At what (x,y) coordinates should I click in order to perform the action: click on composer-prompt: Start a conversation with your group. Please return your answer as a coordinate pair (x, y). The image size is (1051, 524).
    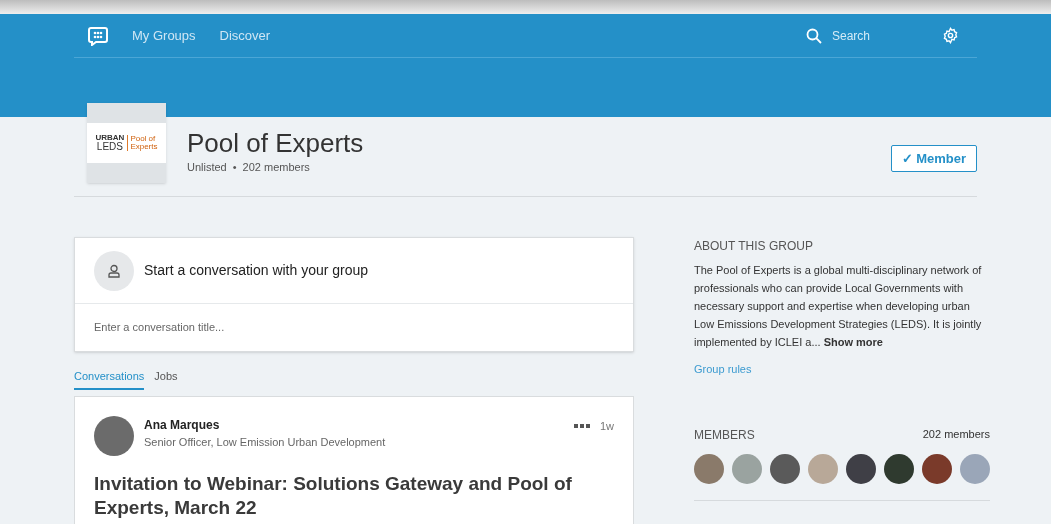
    Looking at the image, I should click on (256, 270).